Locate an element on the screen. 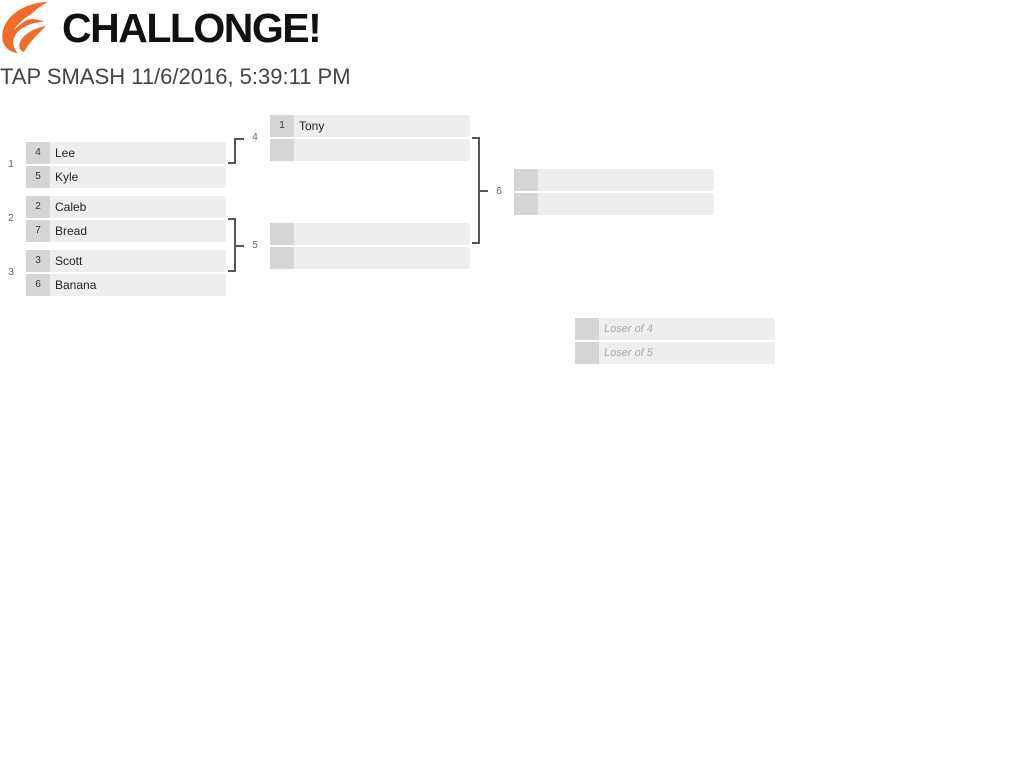 The image size is (1024, 768). player-slot: 3 Scott is located at coordinates (126, 261).